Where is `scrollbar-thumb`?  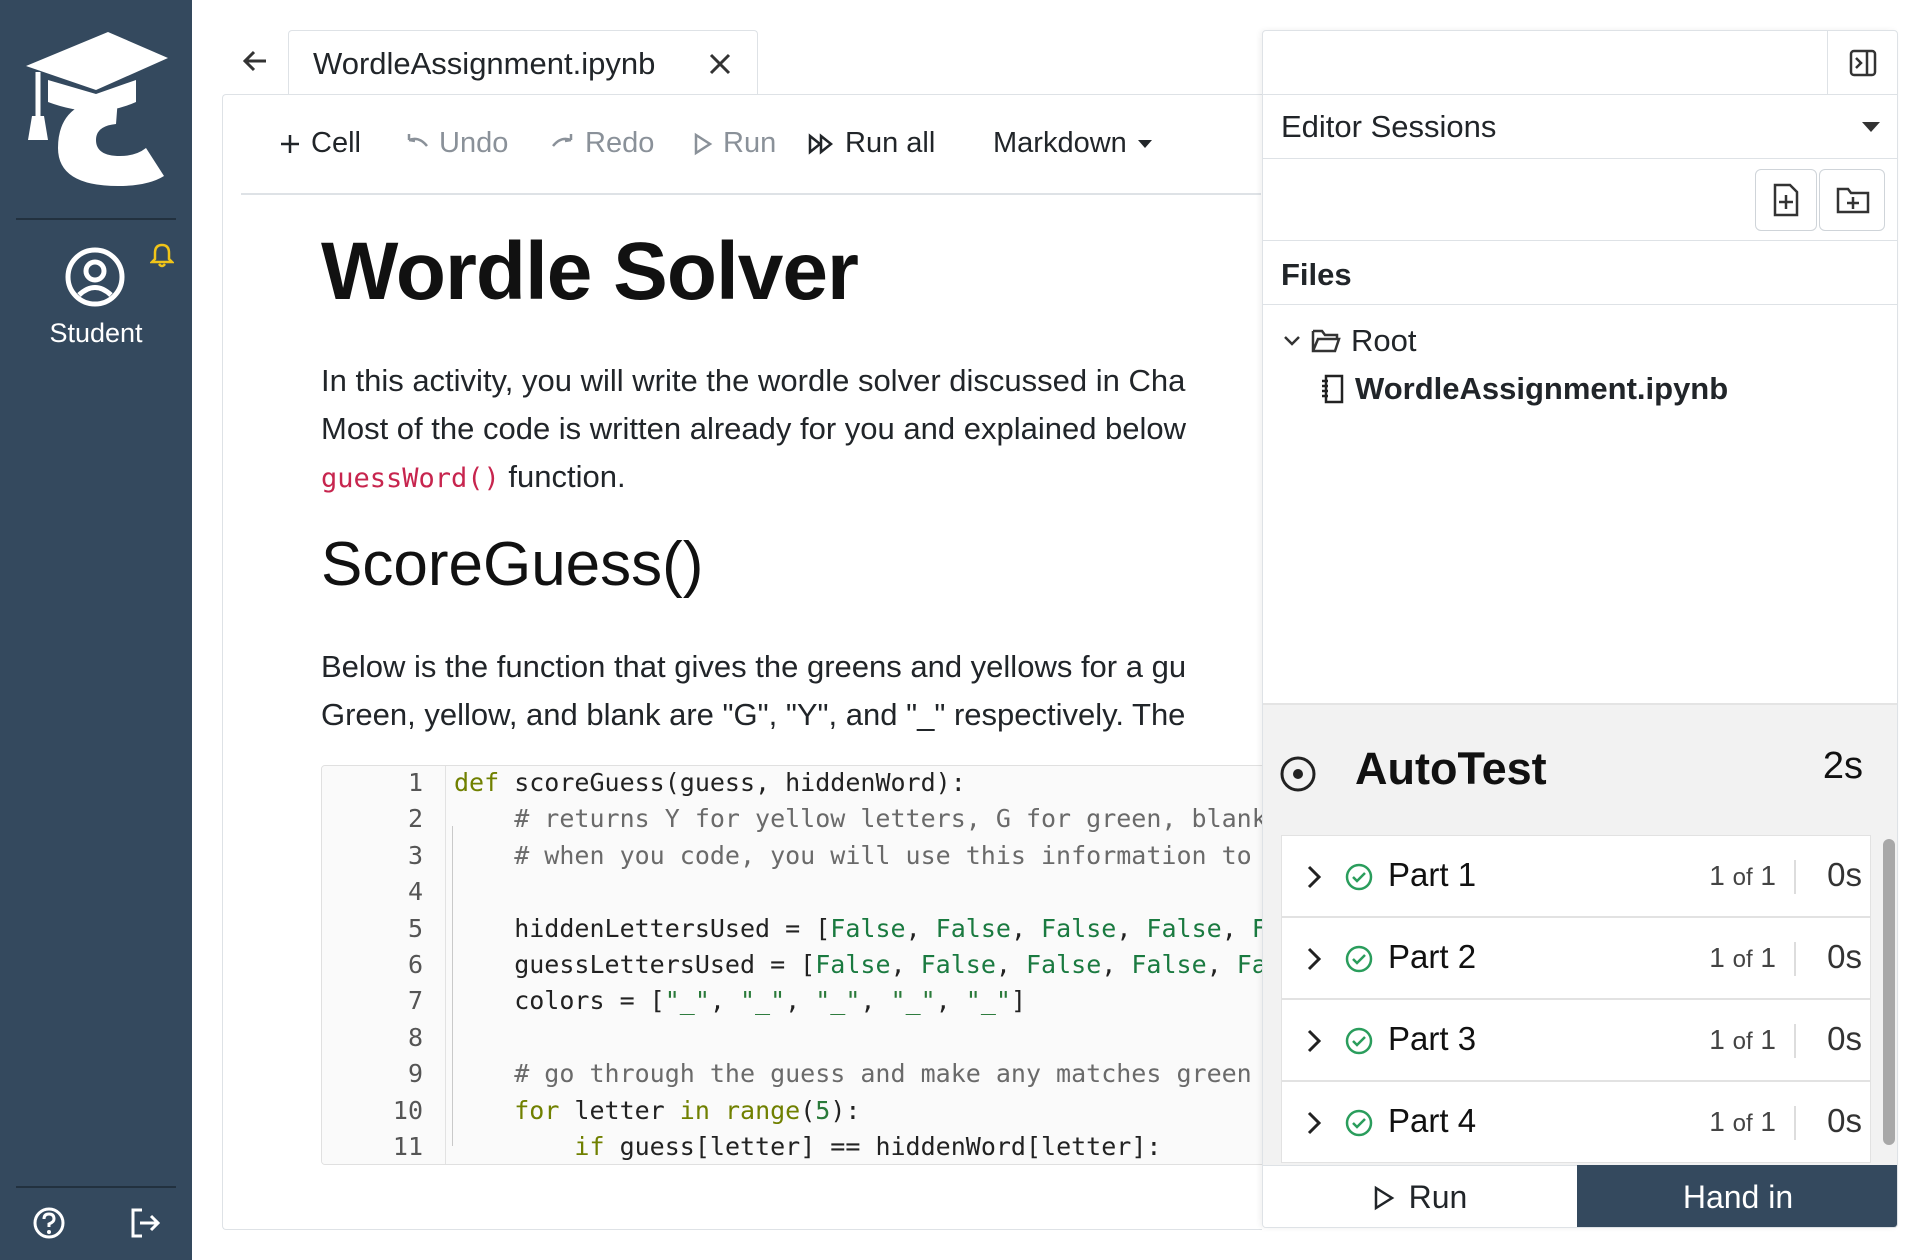
scrollbar-thumb is located at coordinates (1889, 992).